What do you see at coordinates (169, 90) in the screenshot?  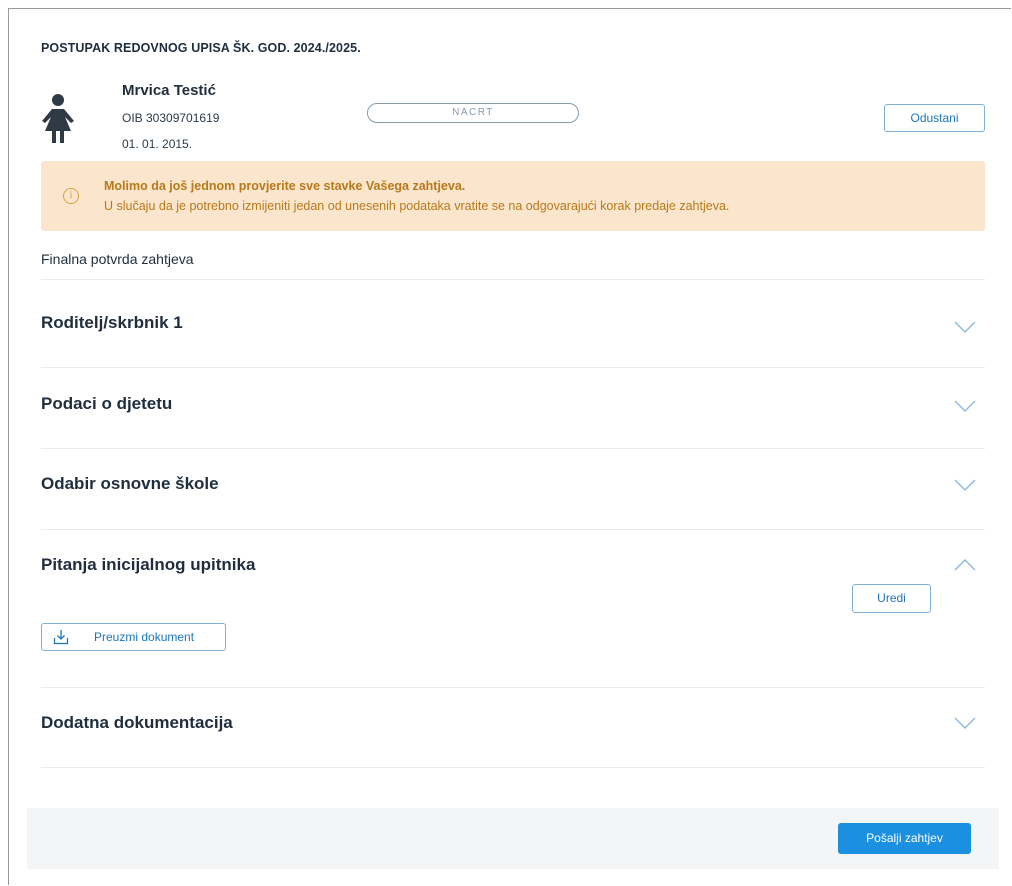 I see `child-name: Mrvica Testić` at bounding box center [169, 90].